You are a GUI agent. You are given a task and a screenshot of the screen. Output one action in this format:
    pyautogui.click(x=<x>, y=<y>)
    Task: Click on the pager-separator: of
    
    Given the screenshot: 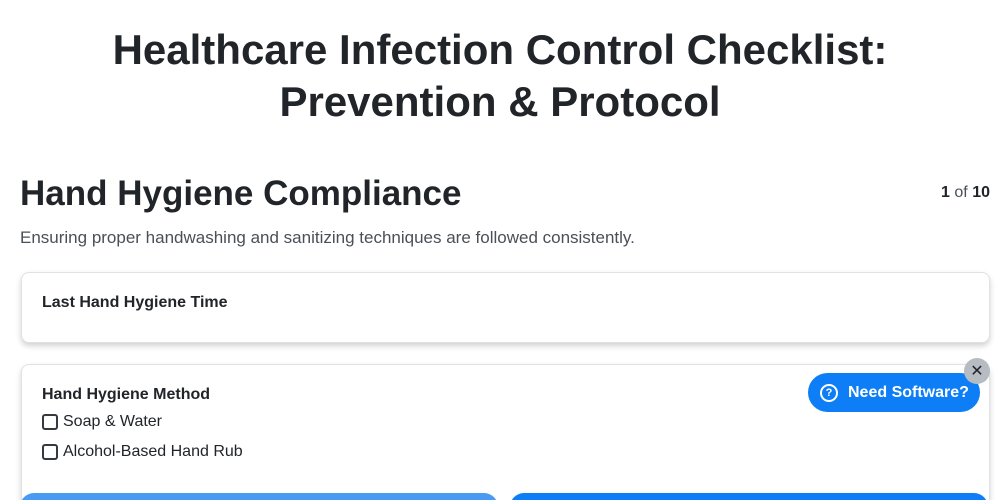 What is the action you would take?
    pyautogui.click(x=963, y=192)
    